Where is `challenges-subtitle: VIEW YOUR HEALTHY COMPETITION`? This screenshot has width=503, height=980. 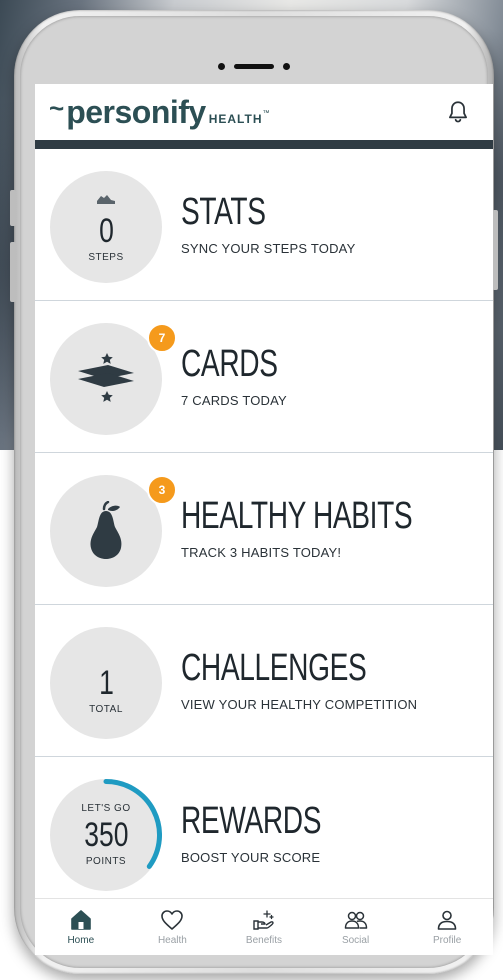 challenges-subtitle: VIEW YOUR HEALTHY COMPETITION is located at coordinates (299, 704).